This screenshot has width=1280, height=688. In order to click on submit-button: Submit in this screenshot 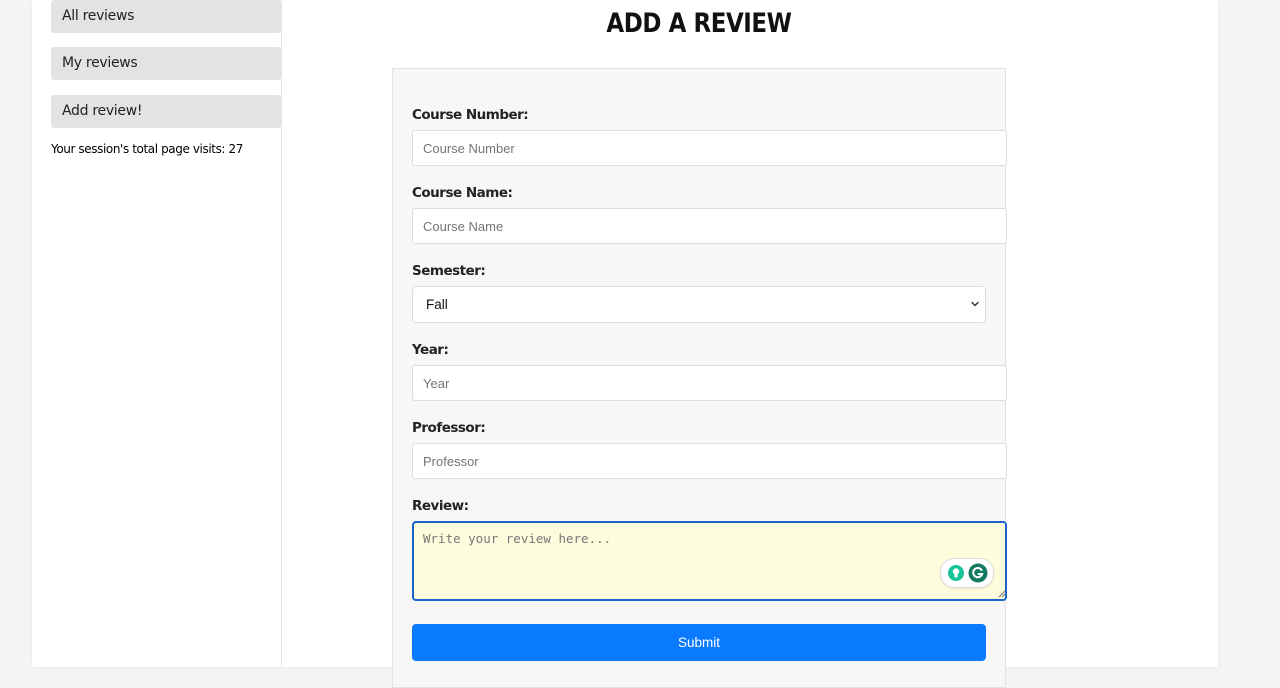, I will do `click(699, 642)`.